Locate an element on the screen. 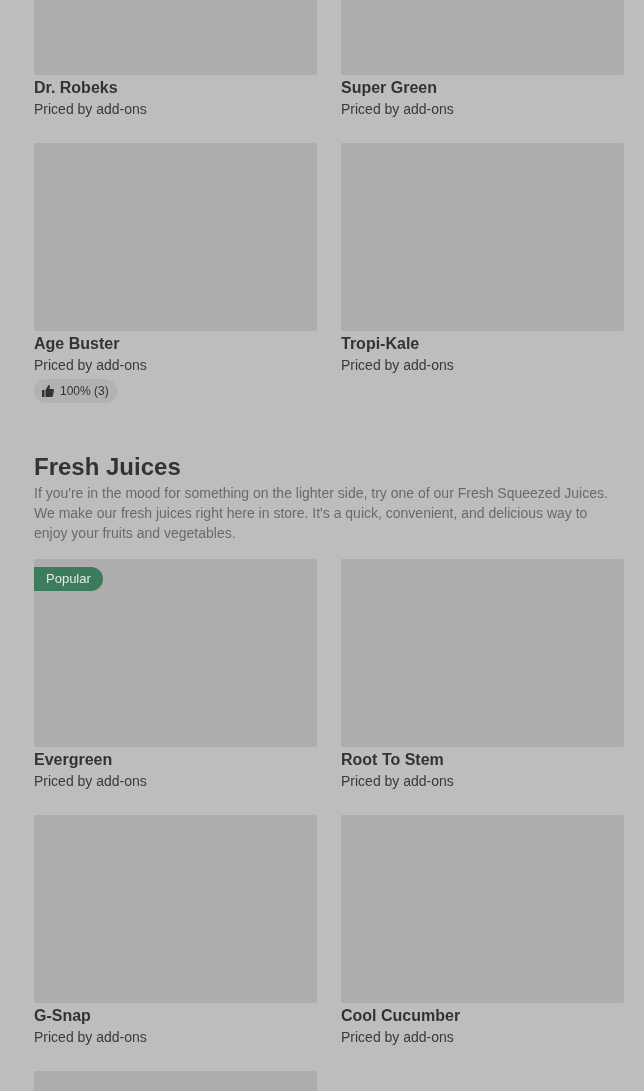 This screenshot has width=644, height=1091. item-name: Cool Cucumber is located at coordinates (401, 1016).